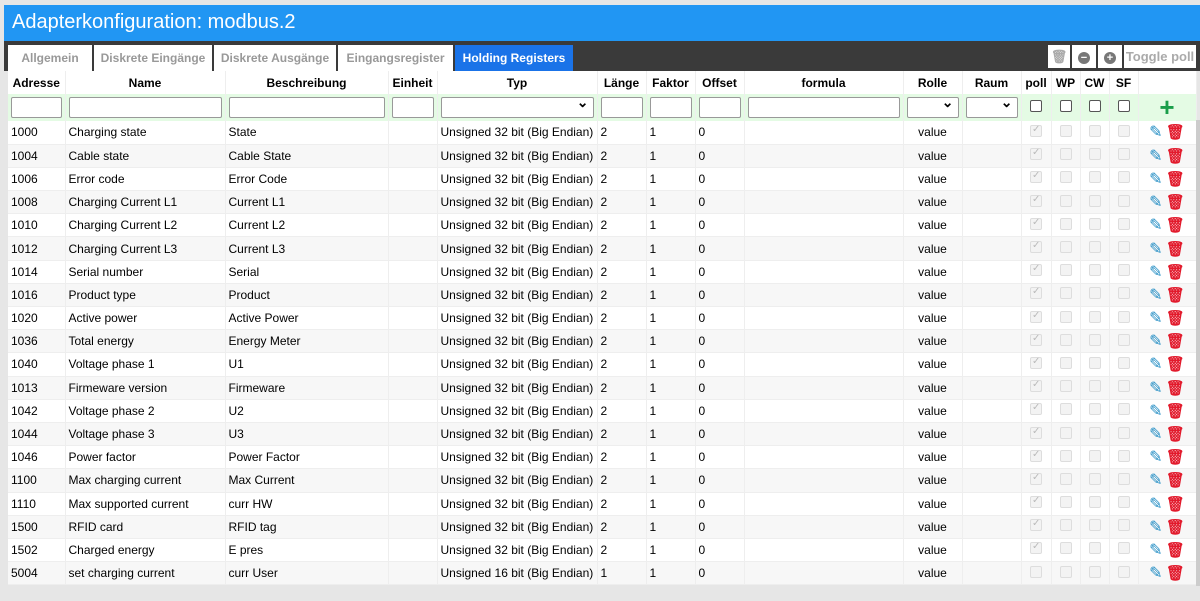 This screenshot has height=601, width=1200. What do you see at coordinates (145, 480) in the screenshot?
I see `cell-name: Max charging current` at bounding box center [145, 480].